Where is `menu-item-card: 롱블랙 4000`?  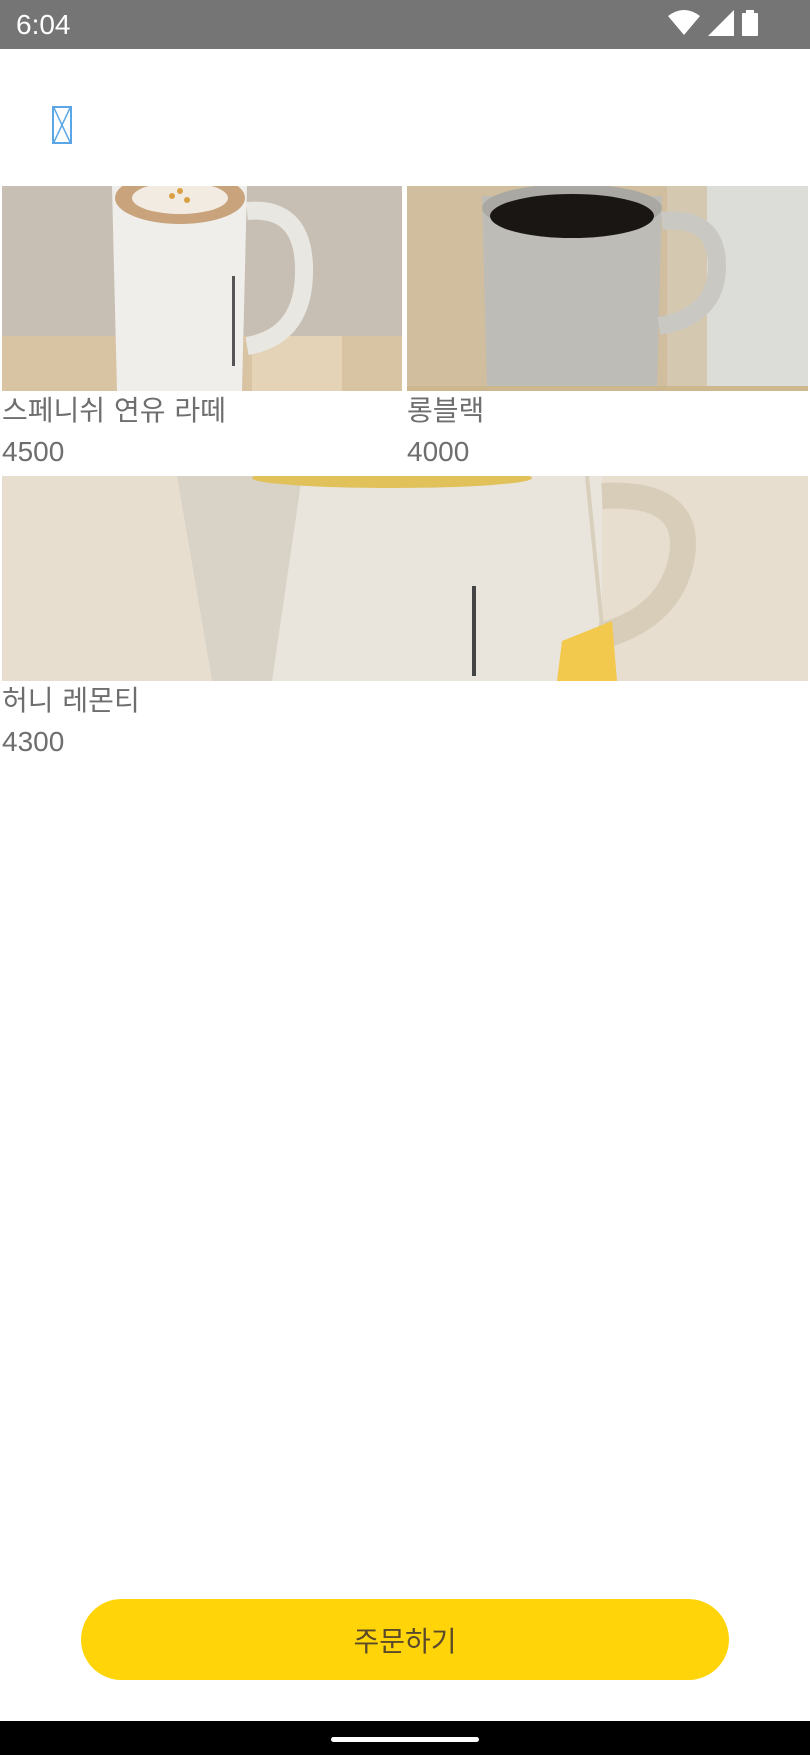 menu-item-card: 롱블랙 4000 is located at coordinates (607, 331).